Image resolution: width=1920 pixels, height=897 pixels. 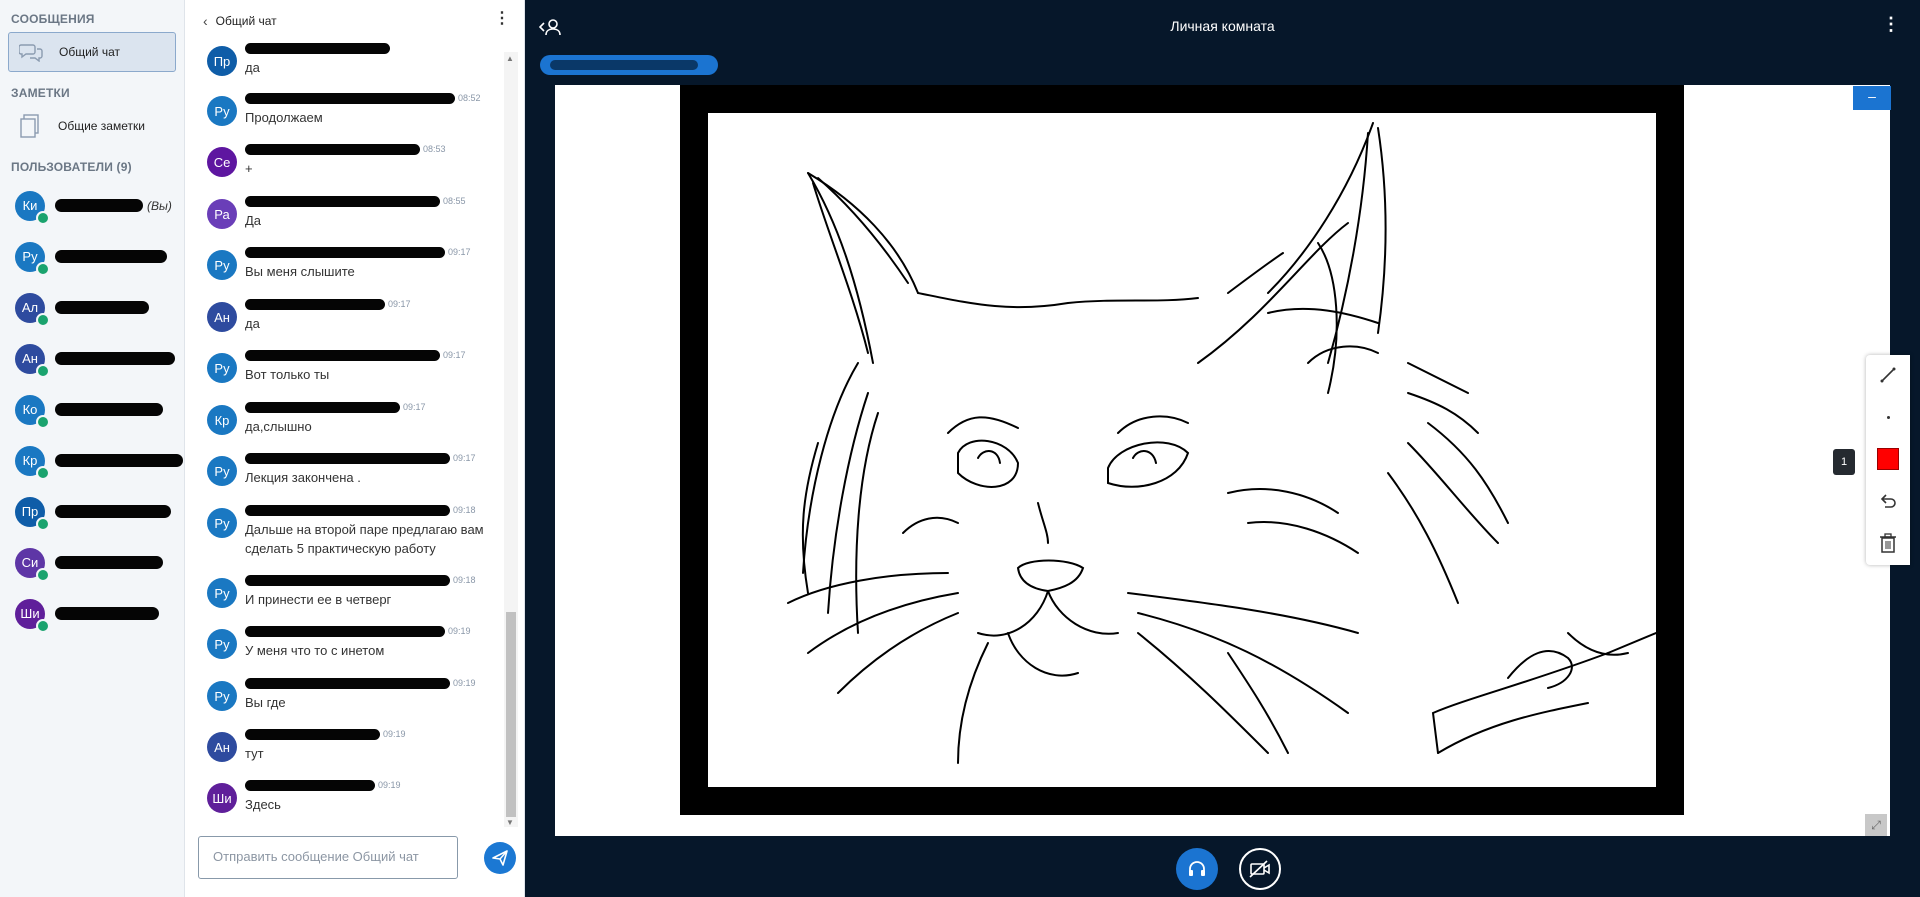 I want to click on public-chat-item: Общий чат, so click(x=92, y=52).